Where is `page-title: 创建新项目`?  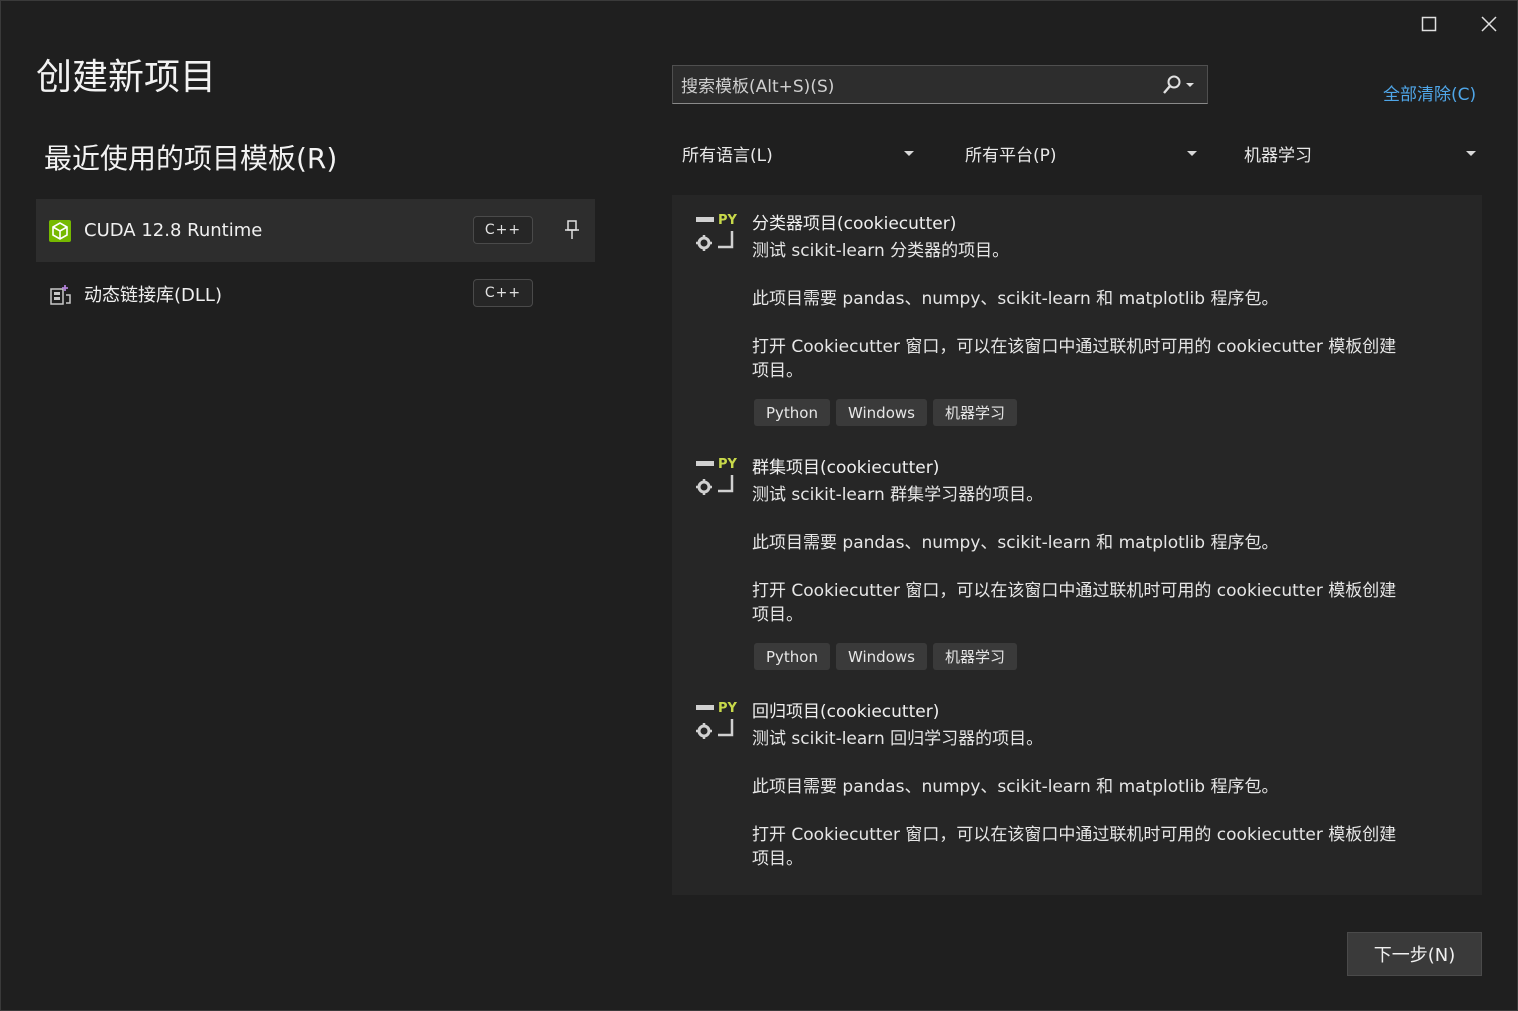
page-title: 创建新项目 is located at coordinates (126, 77).